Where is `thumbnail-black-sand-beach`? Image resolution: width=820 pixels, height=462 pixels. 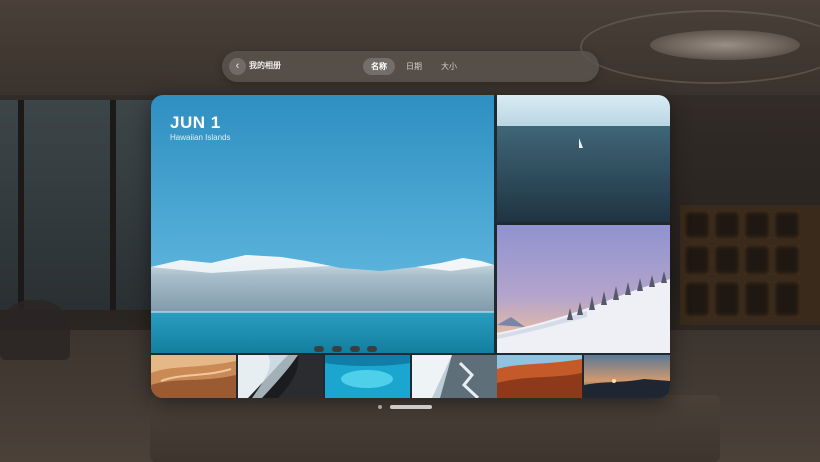
thumbnail-black-sand-beach is located at coordinates (280, 376).